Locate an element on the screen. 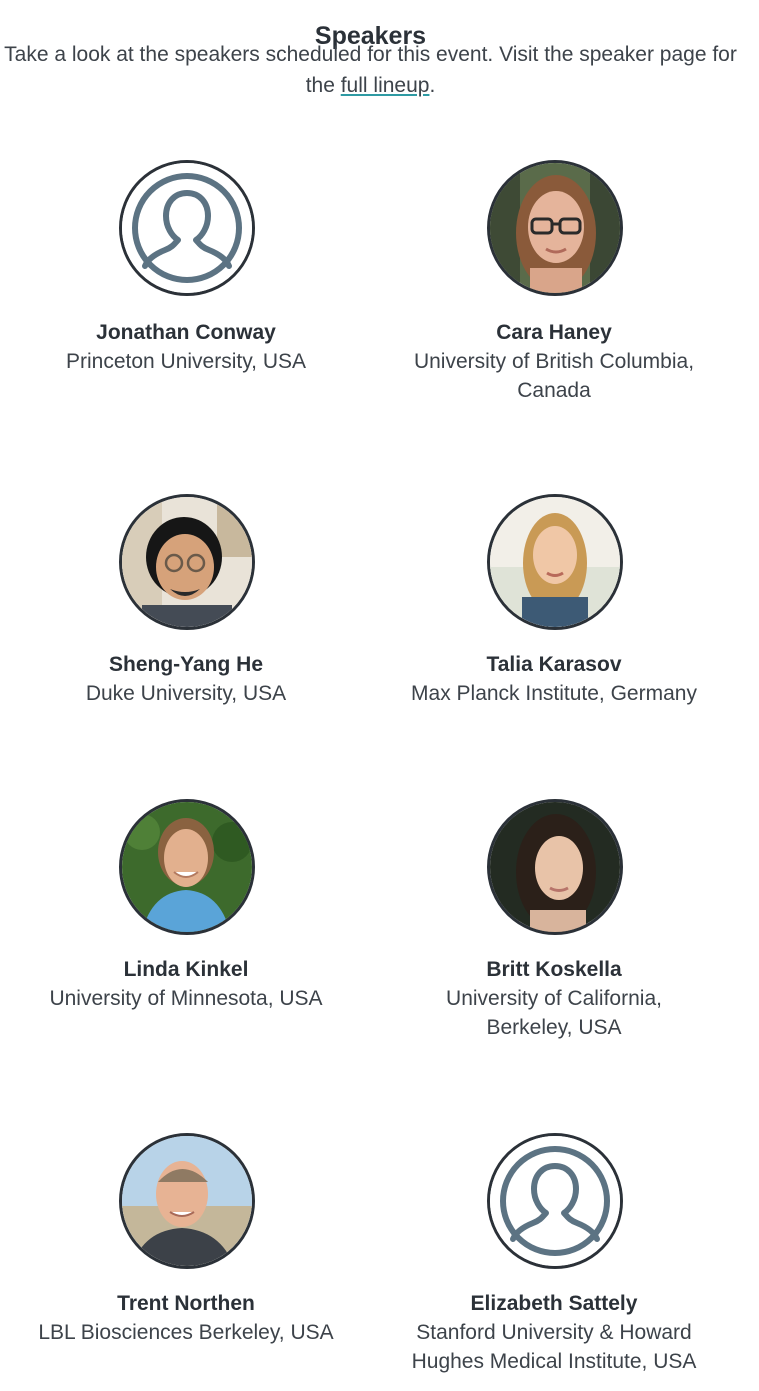  speaker-name: Linda Kinkel is located at coordinates (186, 969).